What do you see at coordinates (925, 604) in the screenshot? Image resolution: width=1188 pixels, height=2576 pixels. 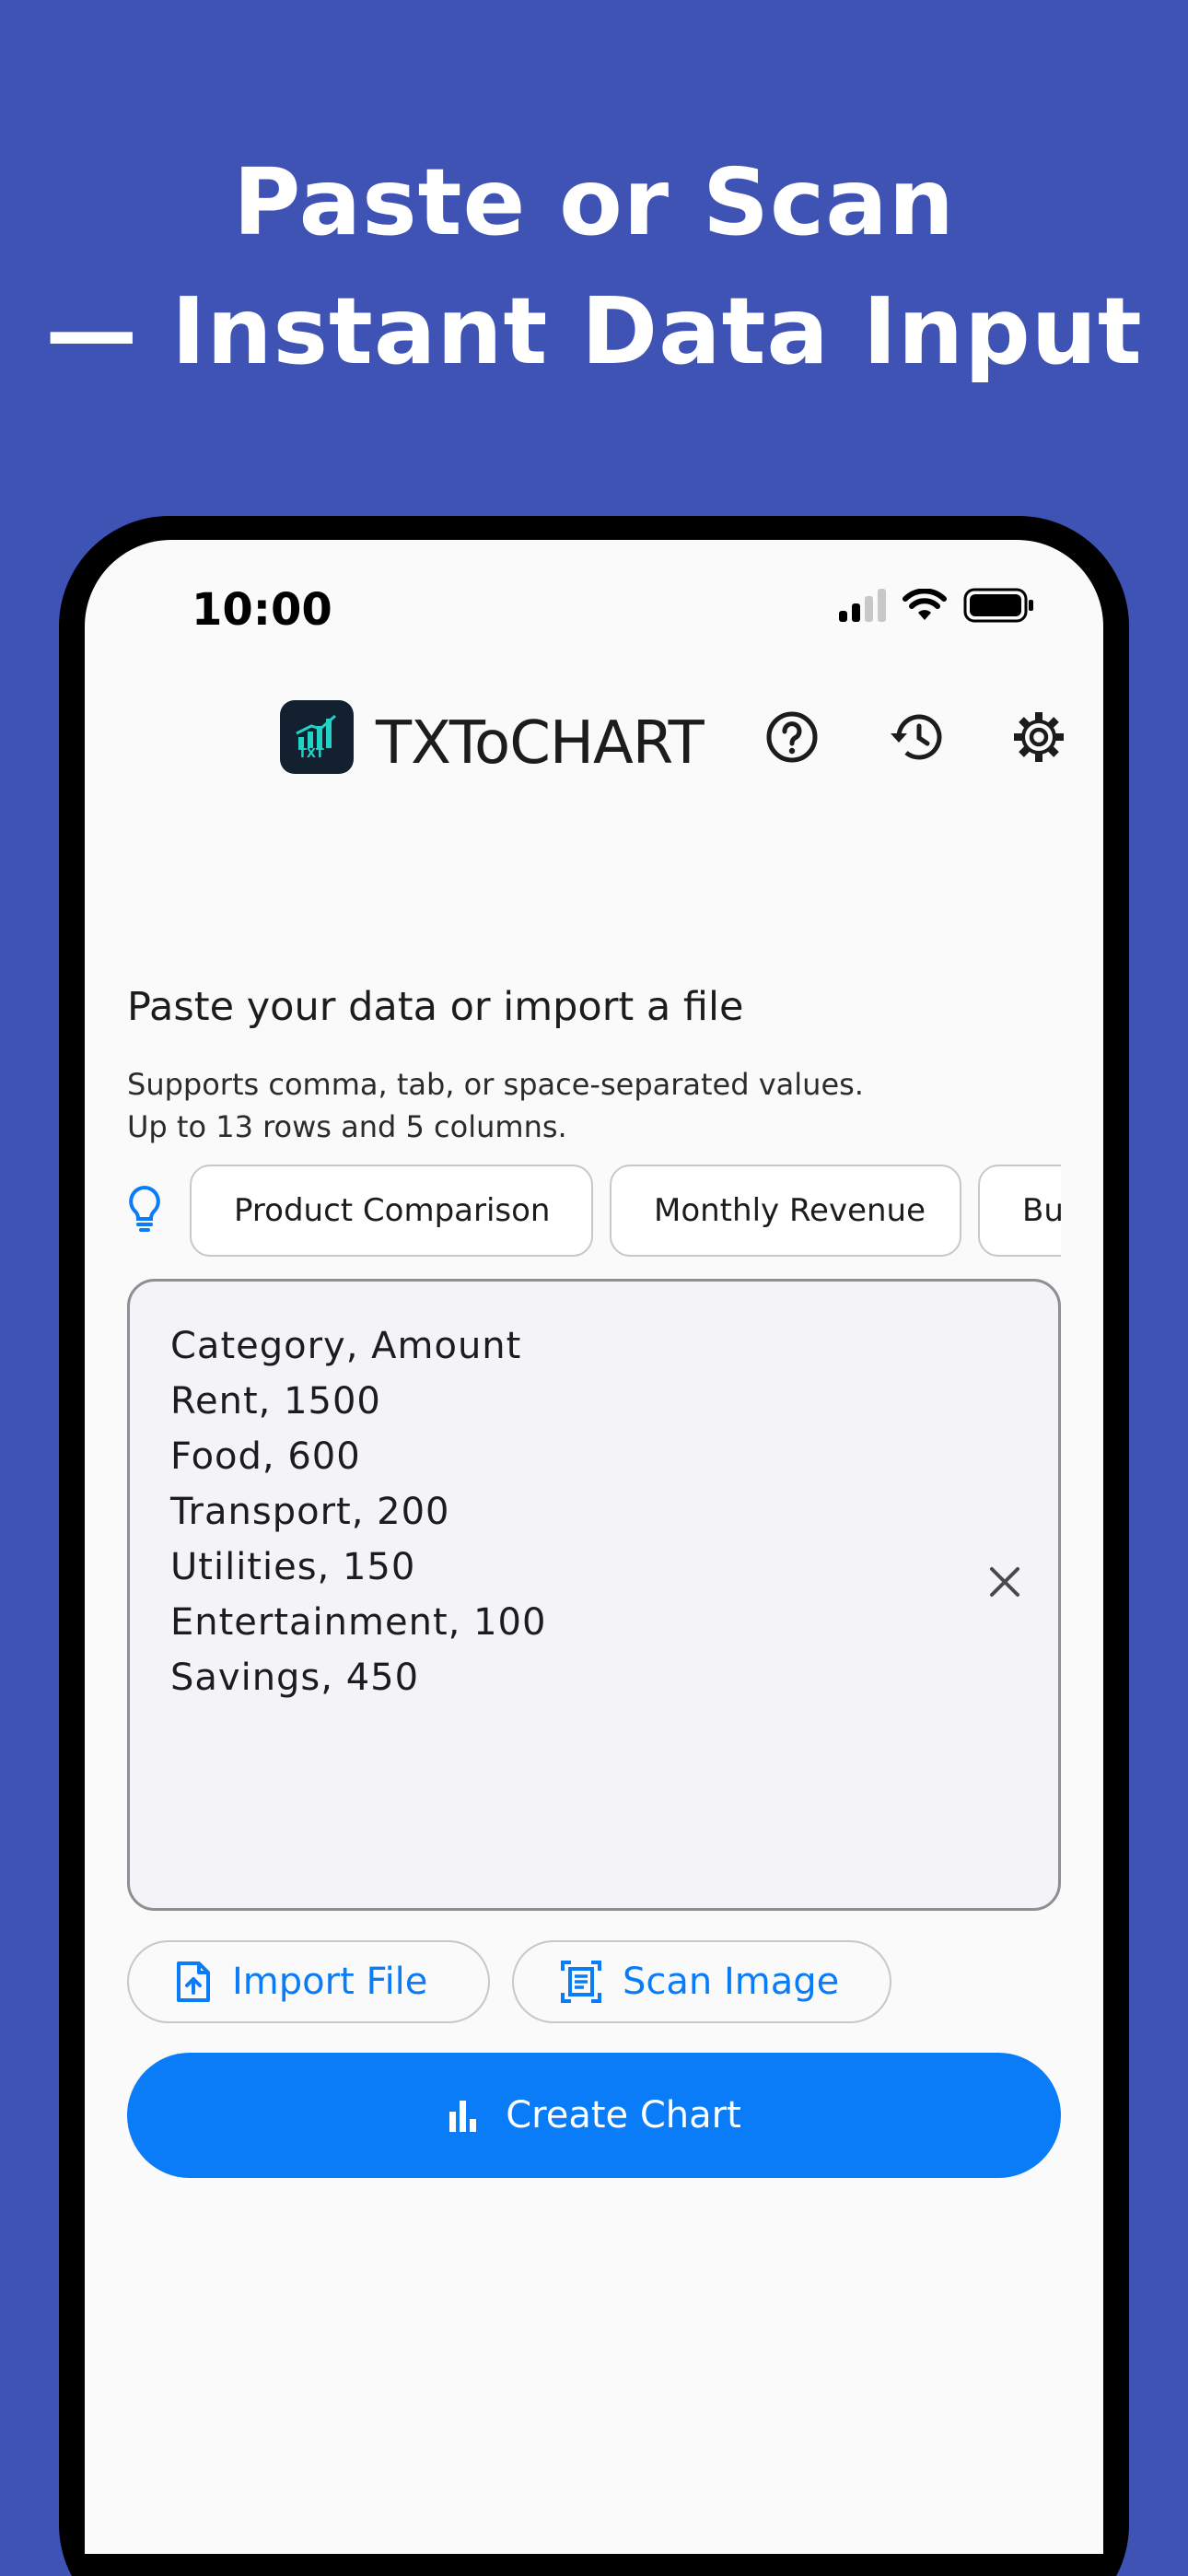 I see `wifi-icon` at bounding box center [925, 604].